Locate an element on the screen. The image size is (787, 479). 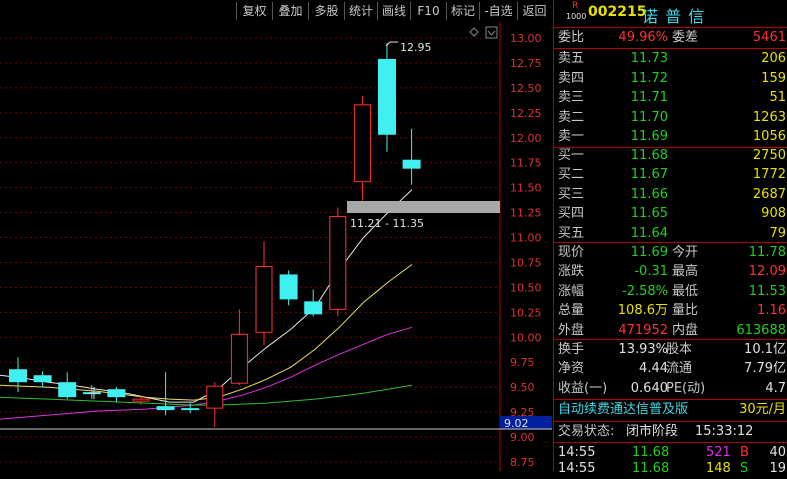
trade-status-label: 交易状态: is located at coordinates (586, 431).